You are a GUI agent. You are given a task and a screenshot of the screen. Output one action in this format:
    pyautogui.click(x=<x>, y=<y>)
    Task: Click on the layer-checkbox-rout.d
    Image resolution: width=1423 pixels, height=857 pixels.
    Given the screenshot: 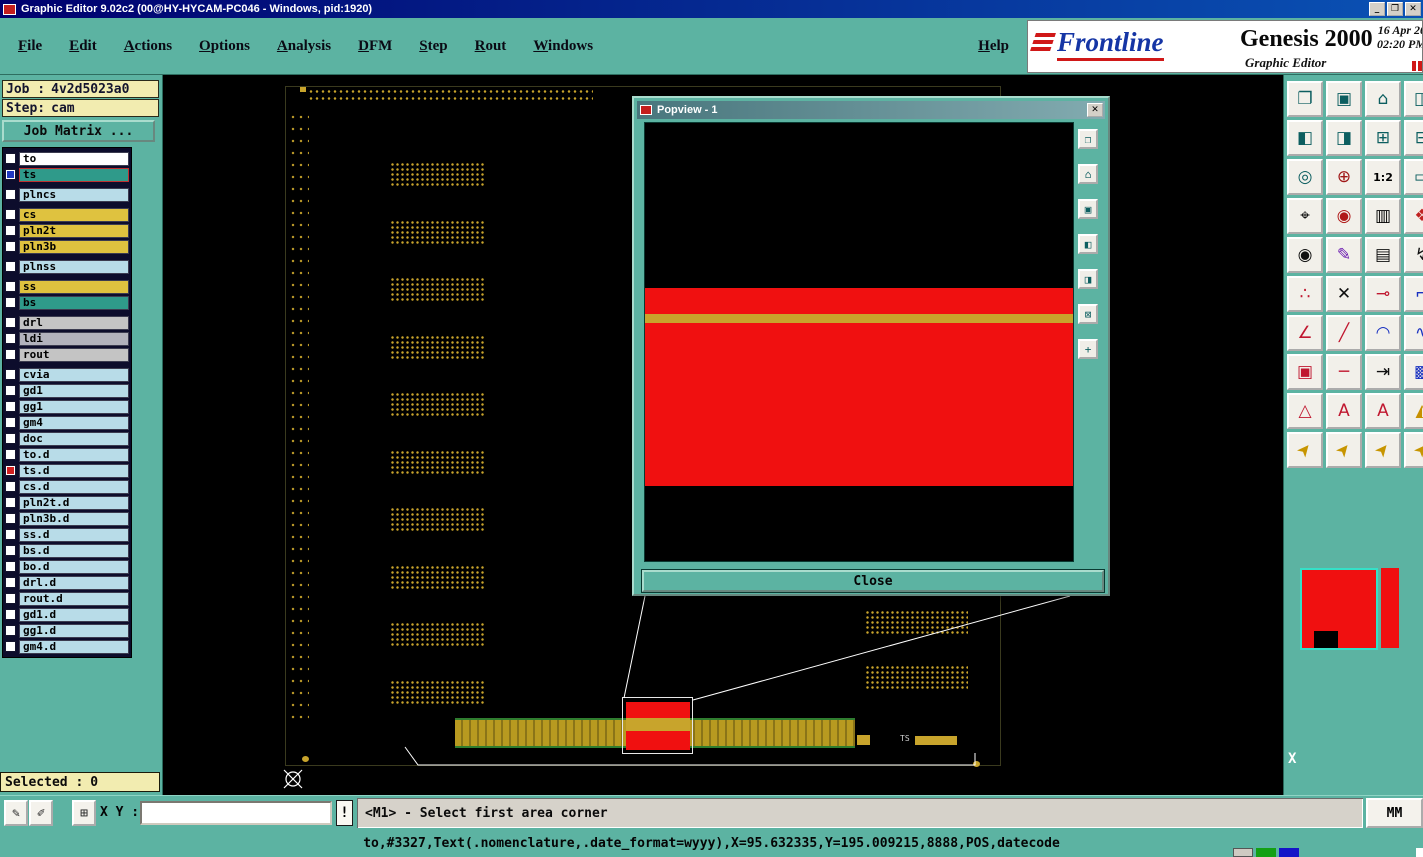 What is the action you would take?
    pyautogui.click(x=10, y=598)
    